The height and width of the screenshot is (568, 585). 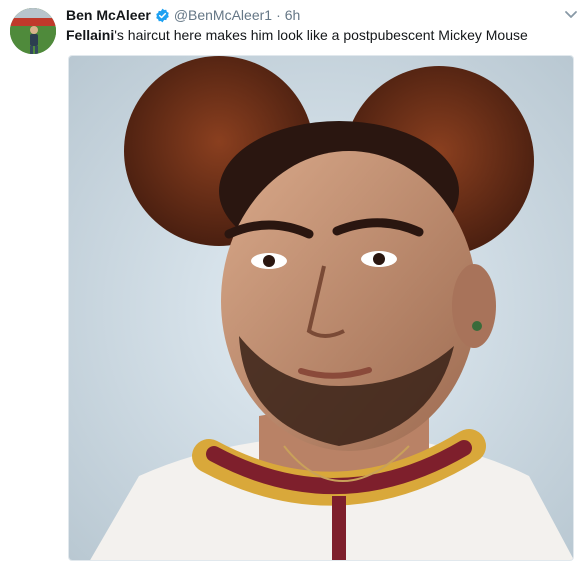 I want to click on verified-badge-icon, so click(x=162, y=15).